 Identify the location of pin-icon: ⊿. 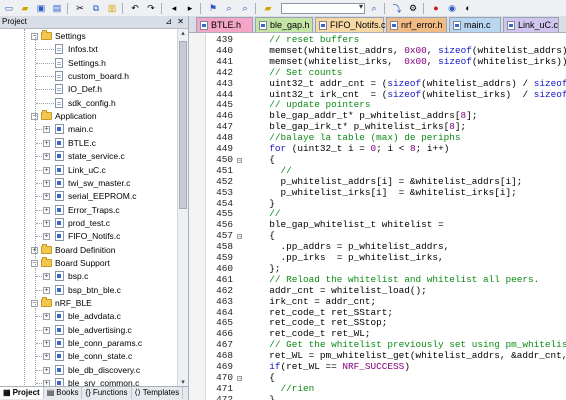
(168, 22).